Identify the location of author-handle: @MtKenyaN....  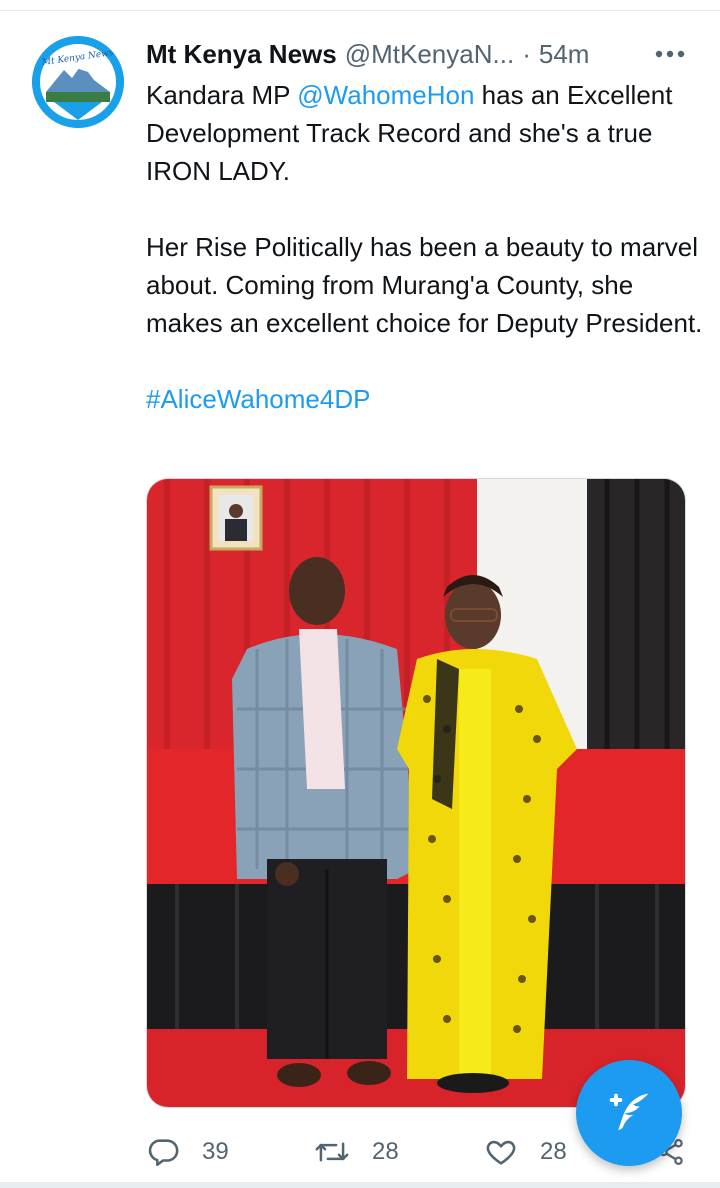
(429, 54).